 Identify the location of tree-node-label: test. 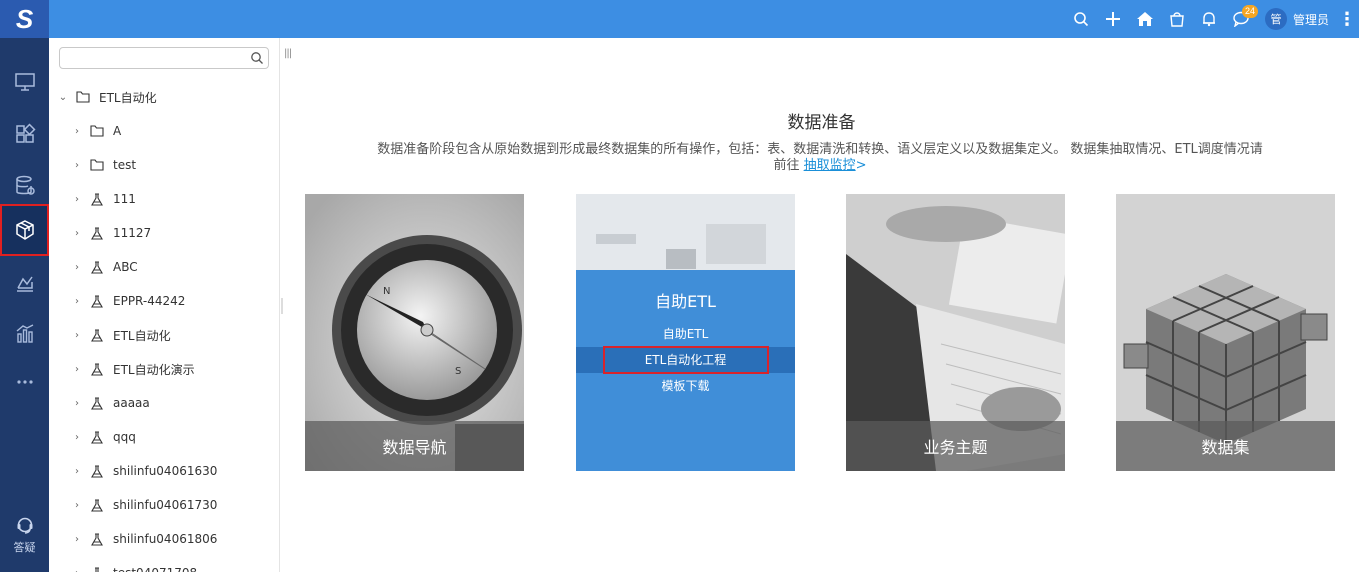
(125, 165).